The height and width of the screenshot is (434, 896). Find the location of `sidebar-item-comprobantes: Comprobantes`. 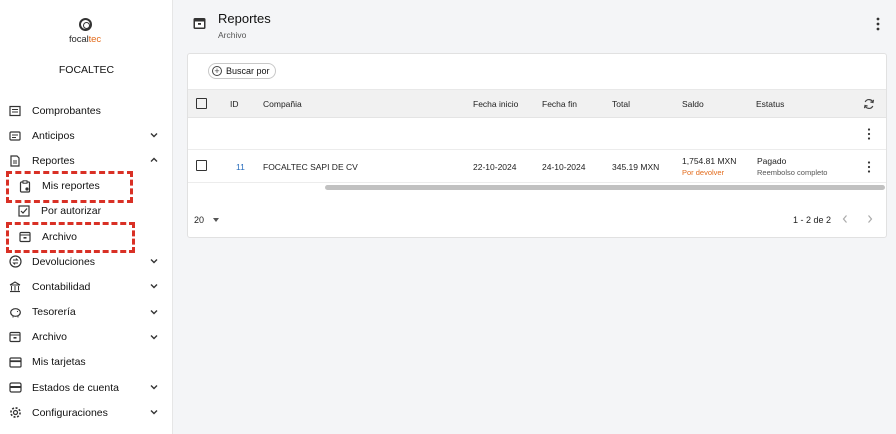

sidebar-item-comprobantes: Comprobantes is located at coordinates (86, 110).